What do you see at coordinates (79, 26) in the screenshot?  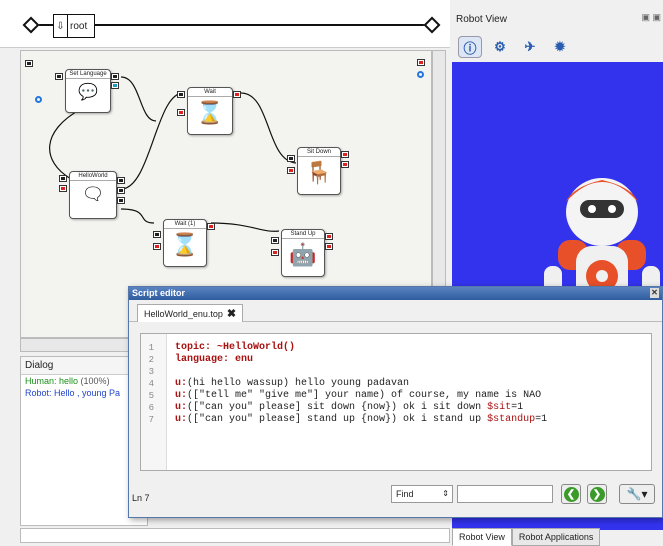 I see `root-label: root` at bounding box center [79, 26].